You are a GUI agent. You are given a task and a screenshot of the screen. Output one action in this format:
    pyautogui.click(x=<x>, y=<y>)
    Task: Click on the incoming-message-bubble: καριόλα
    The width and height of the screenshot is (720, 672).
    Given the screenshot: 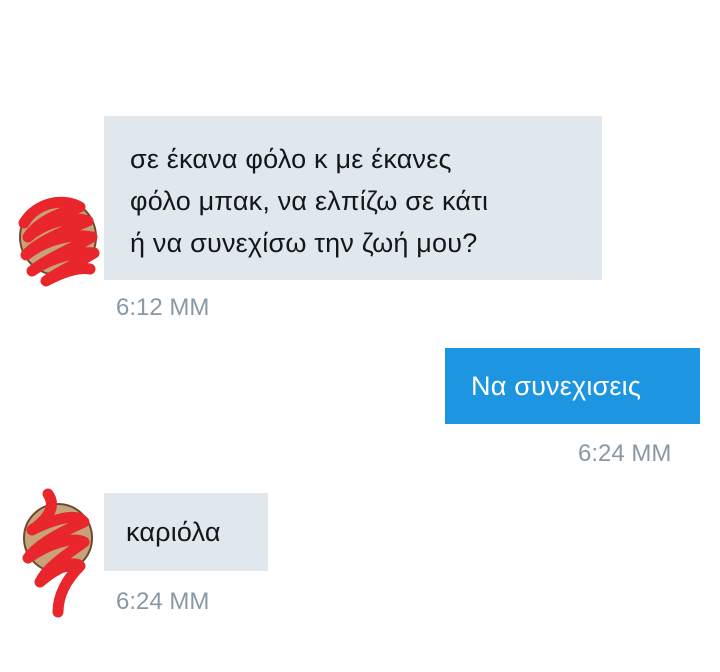 What is the action you would take?
    pyautogui.click(x=186, y=532)
    